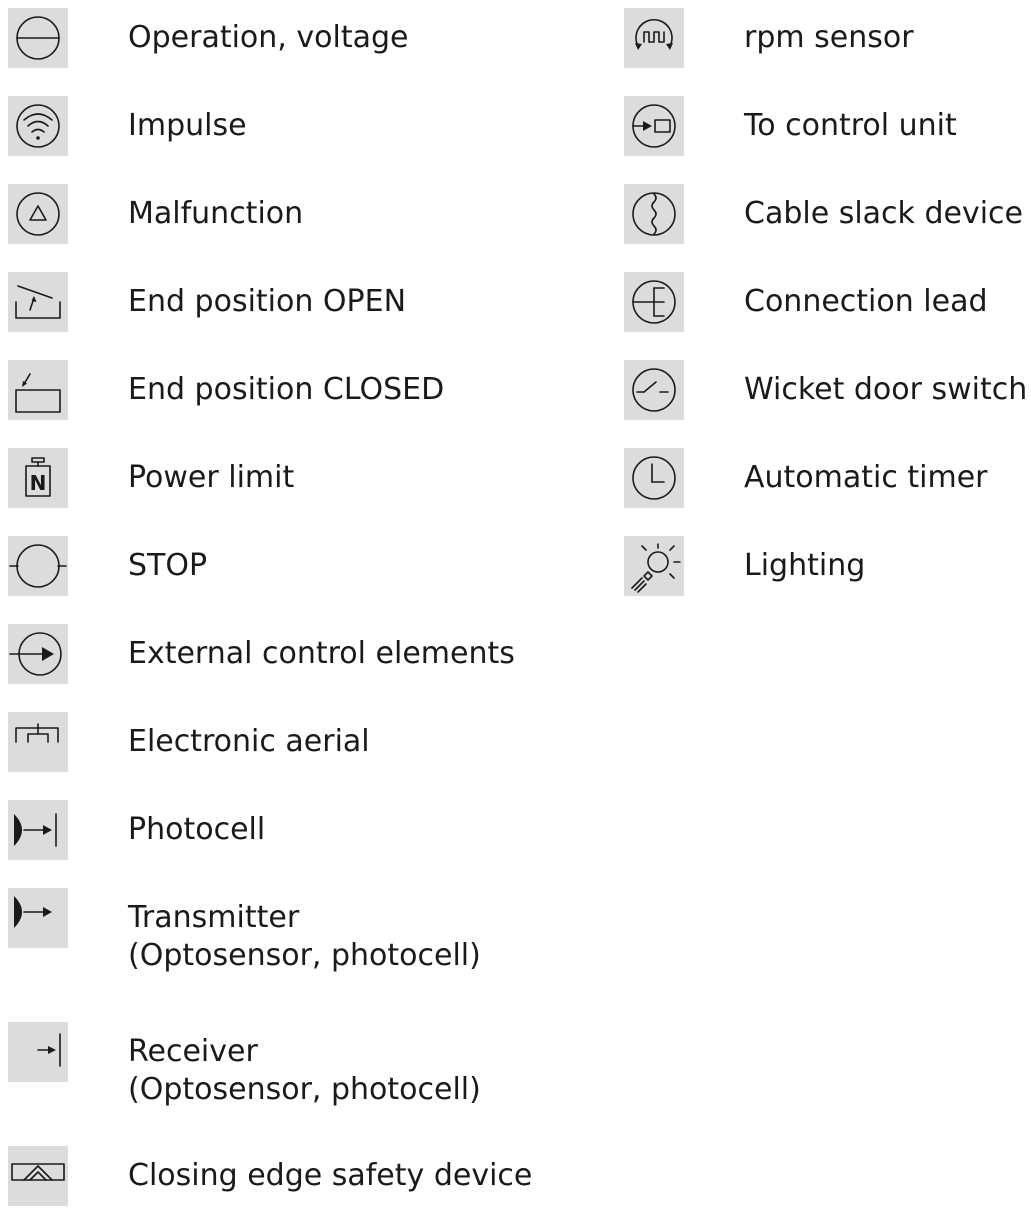  I want to click on power-limit-icon: N, so click(38, 478).